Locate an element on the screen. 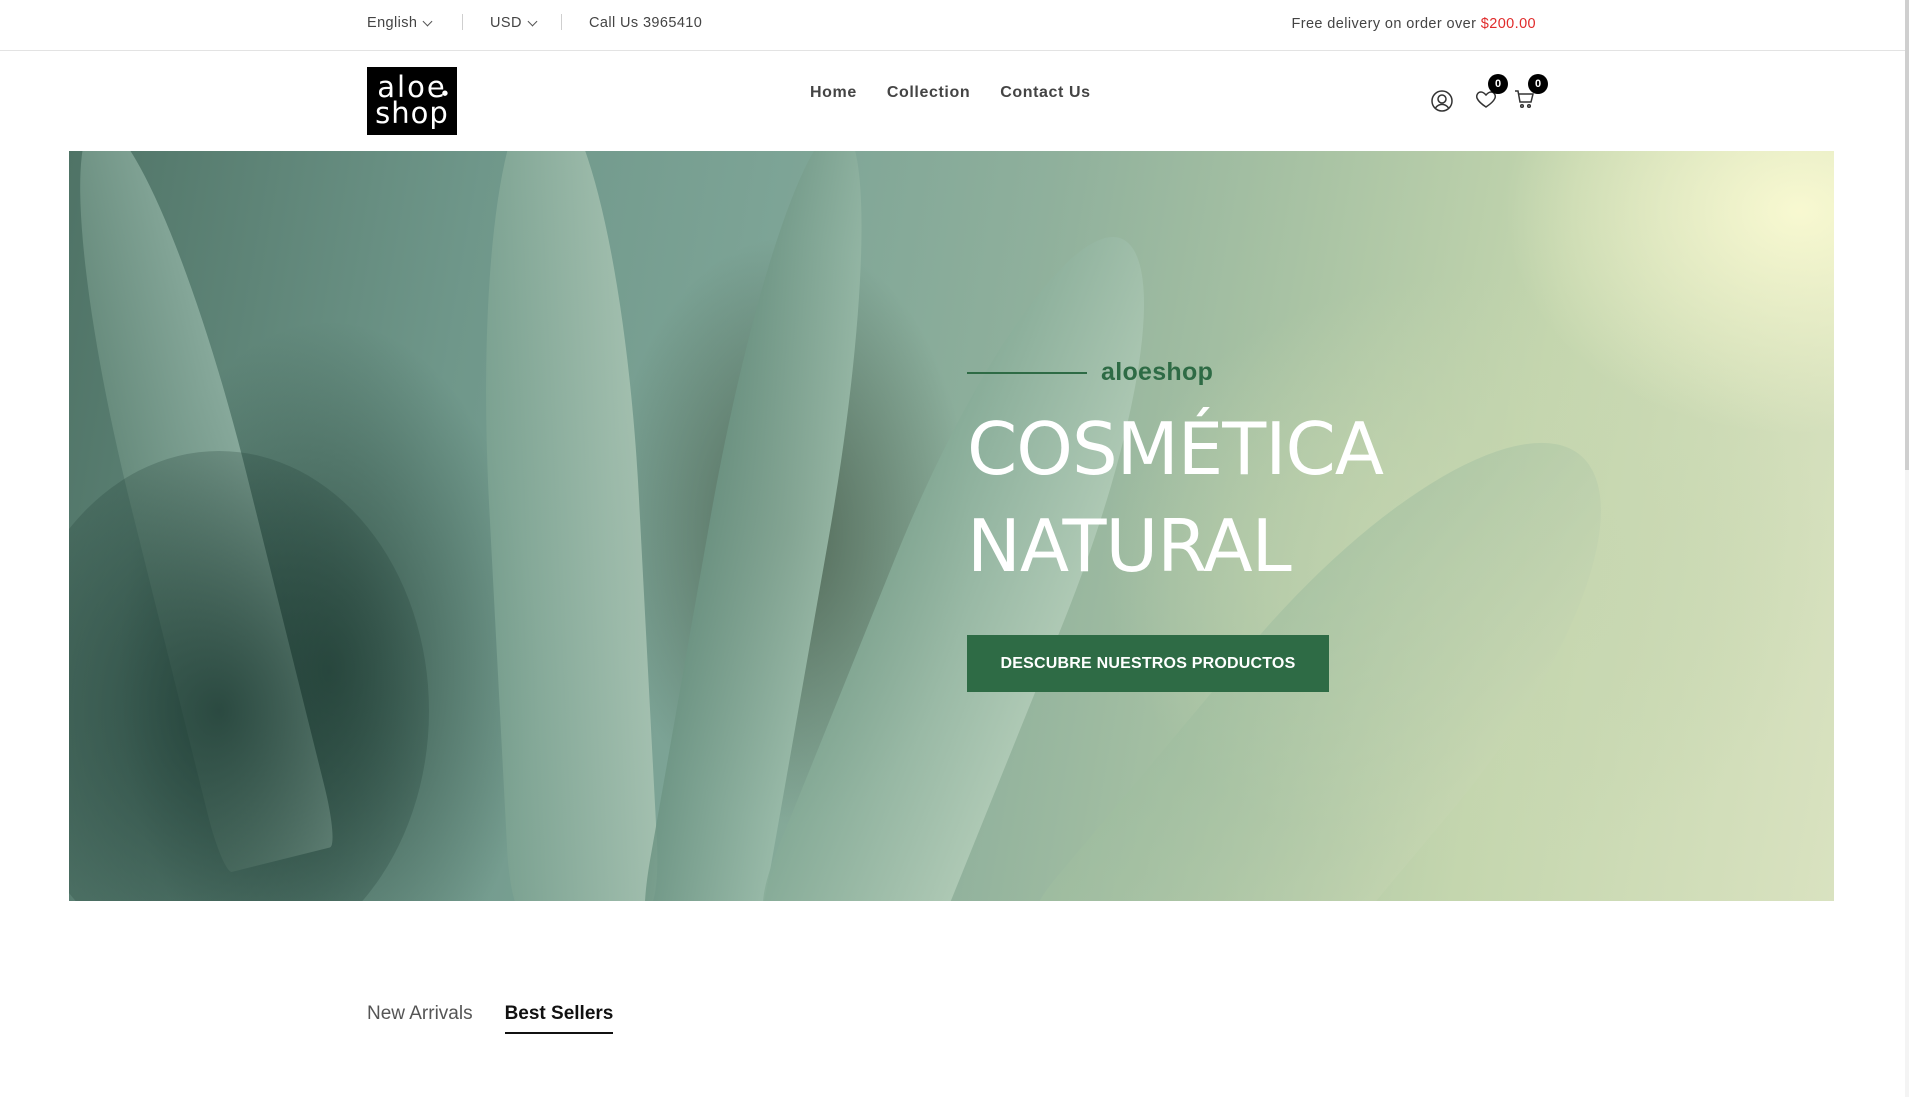  nav-home: Home is located at coordinates (833, 93).